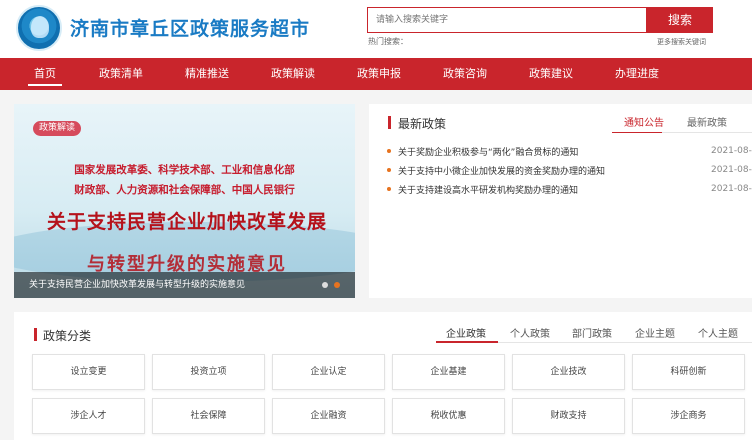 The width and height of the screenshot is (752, 440). Describe the element at coordinates (184, 285) in the screenshot. I see `banner-caption: 关于支持民营企业加快改革发展与转型升级的实施意见` at that location.